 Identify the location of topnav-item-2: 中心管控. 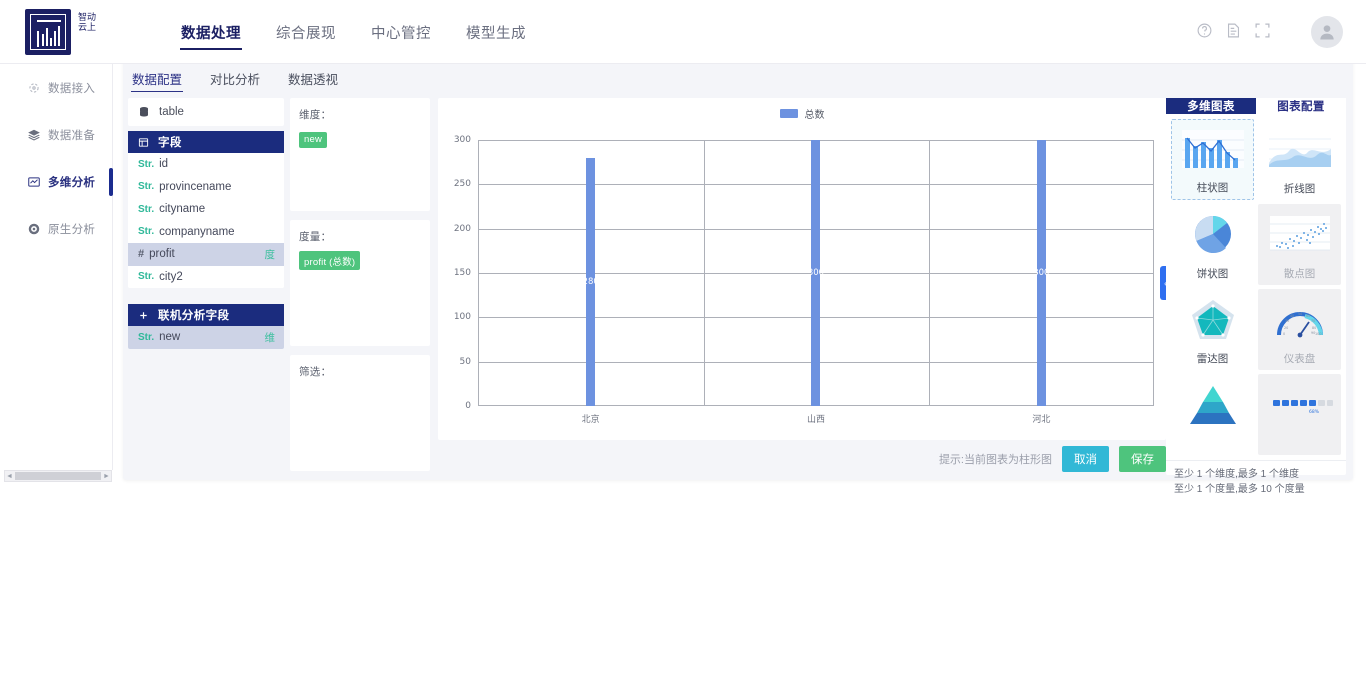
(401, 32).